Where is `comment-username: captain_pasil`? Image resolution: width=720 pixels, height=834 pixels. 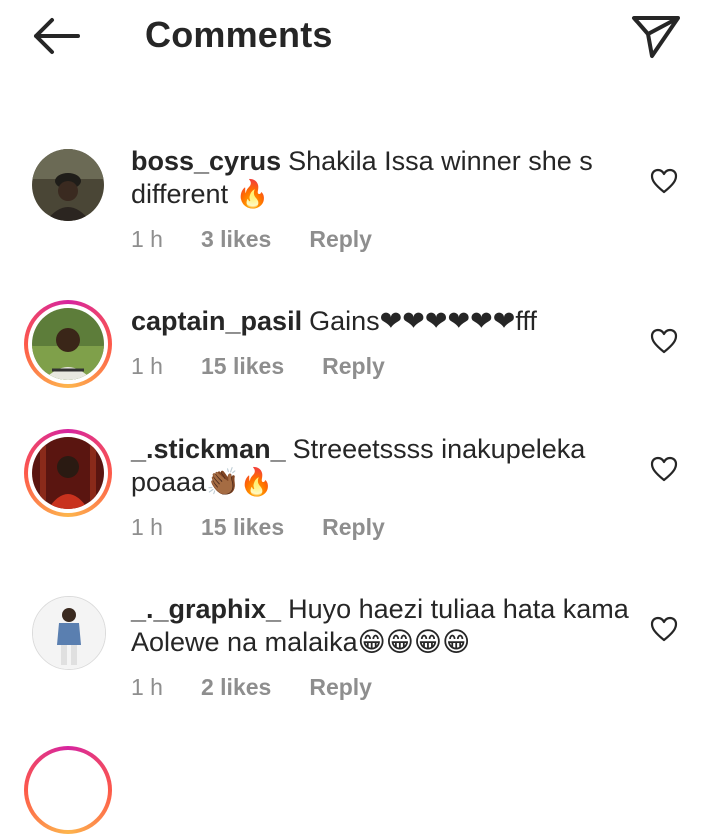
comment-username: captain_pasil is located at coordinates (216, 321).